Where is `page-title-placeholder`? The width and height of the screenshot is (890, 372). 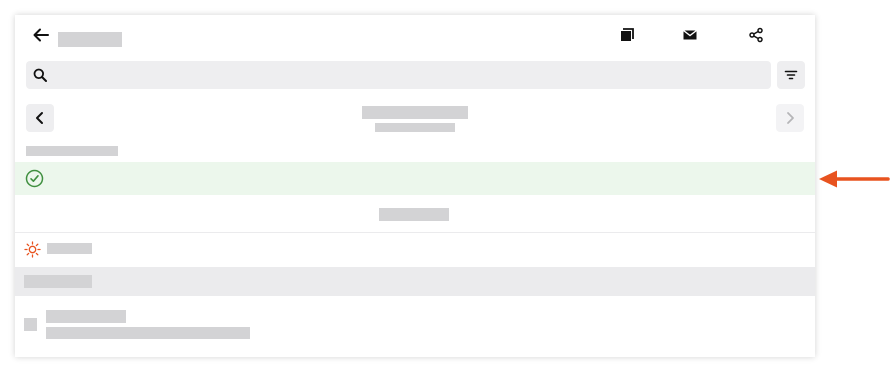
page-title-placeholder is located at coordinates (90, 39).